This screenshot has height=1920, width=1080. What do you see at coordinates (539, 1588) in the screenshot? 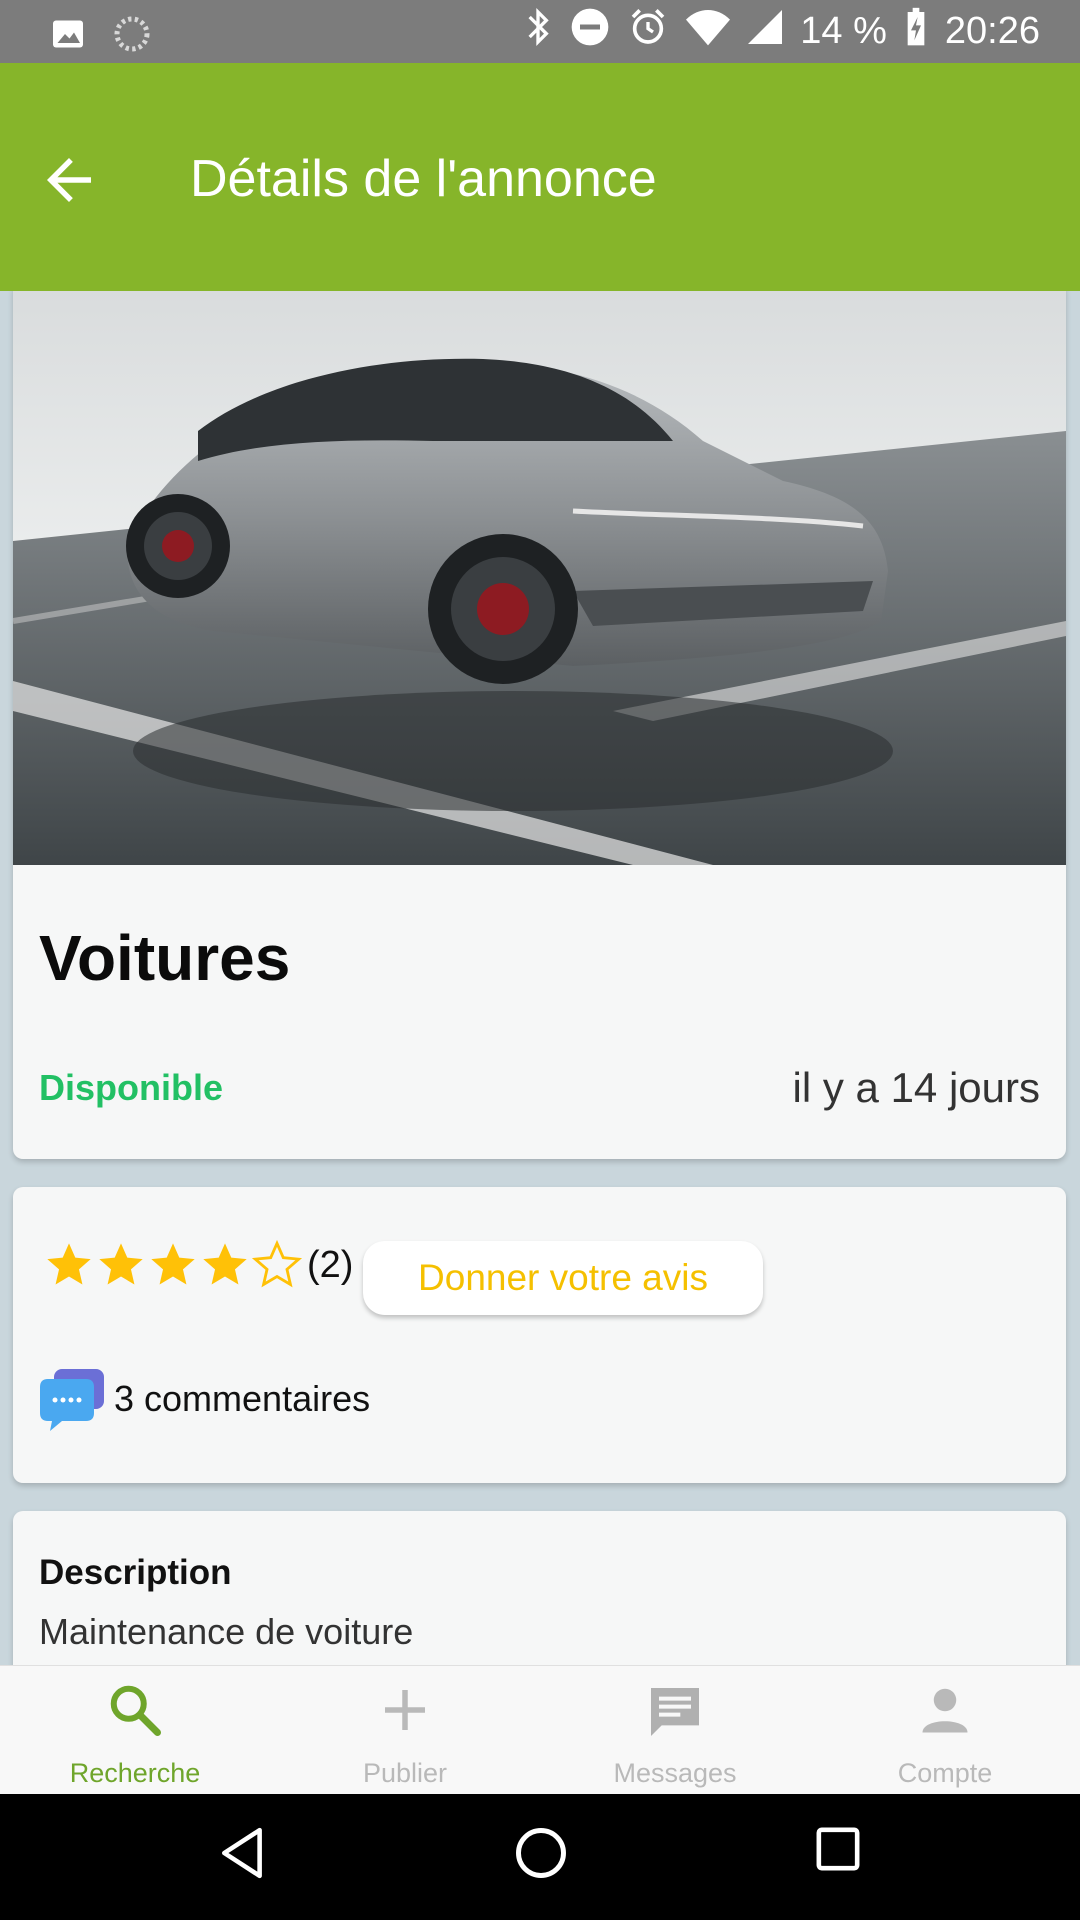
I see `description-card: Description Maintenance de voiture` at bounding box center [539, 1588].